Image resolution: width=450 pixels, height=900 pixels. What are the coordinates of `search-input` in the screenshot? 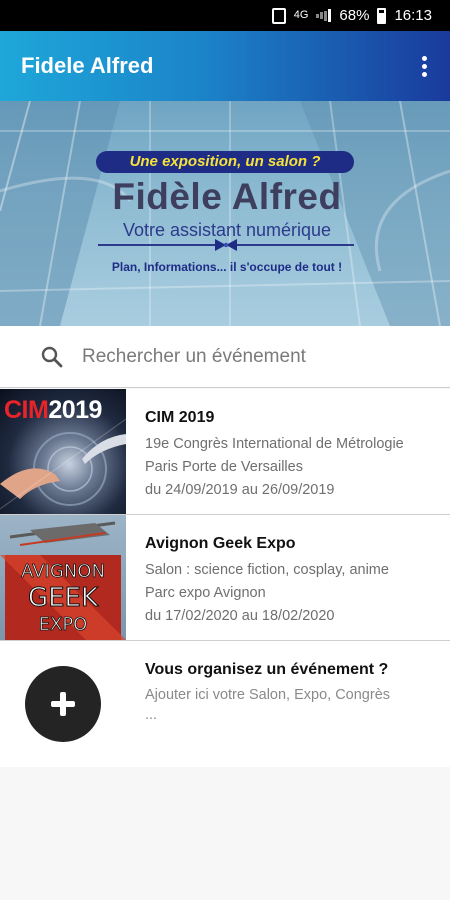 It's located at (247, 356).